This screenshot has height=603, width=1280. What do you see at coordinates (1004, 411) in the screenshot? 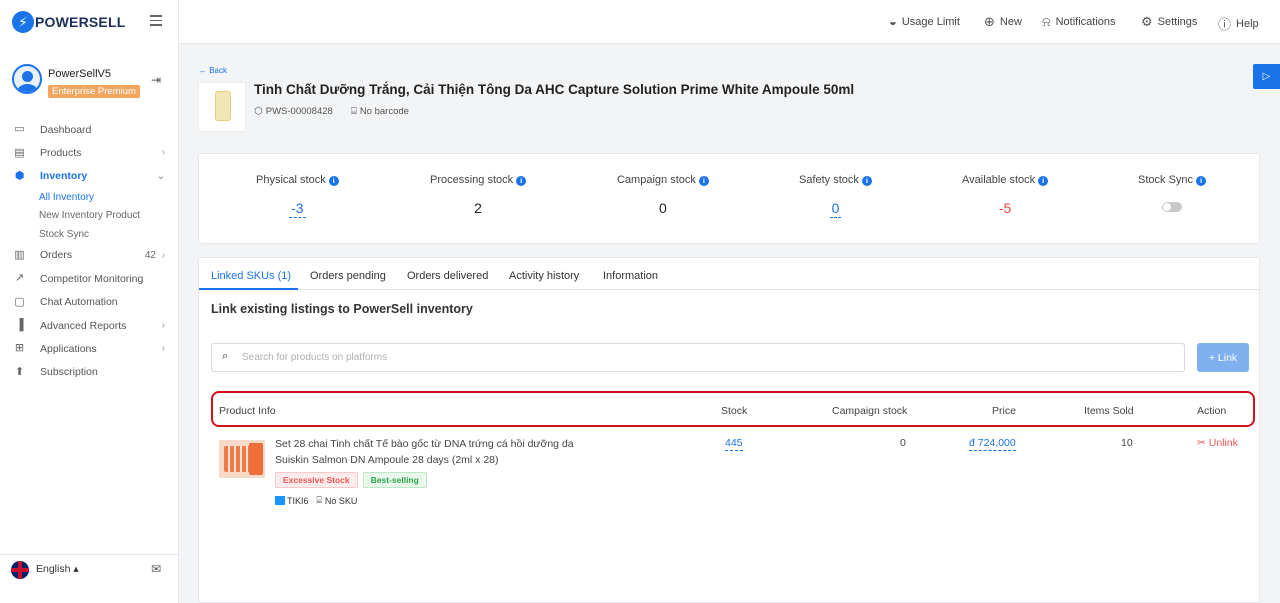
I see `column-header-price: Price` at bounding box center [1004, 411].